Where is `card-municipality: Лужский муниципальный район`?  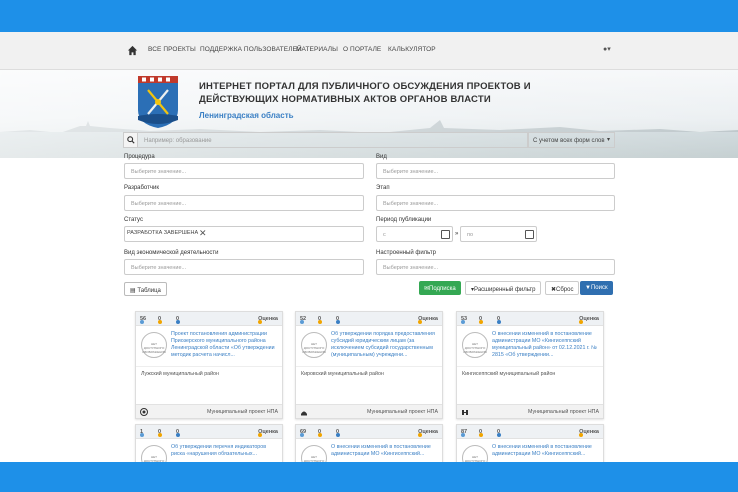
card-municipality: Лужский муниципальный район is located at coordinates (209, 374).